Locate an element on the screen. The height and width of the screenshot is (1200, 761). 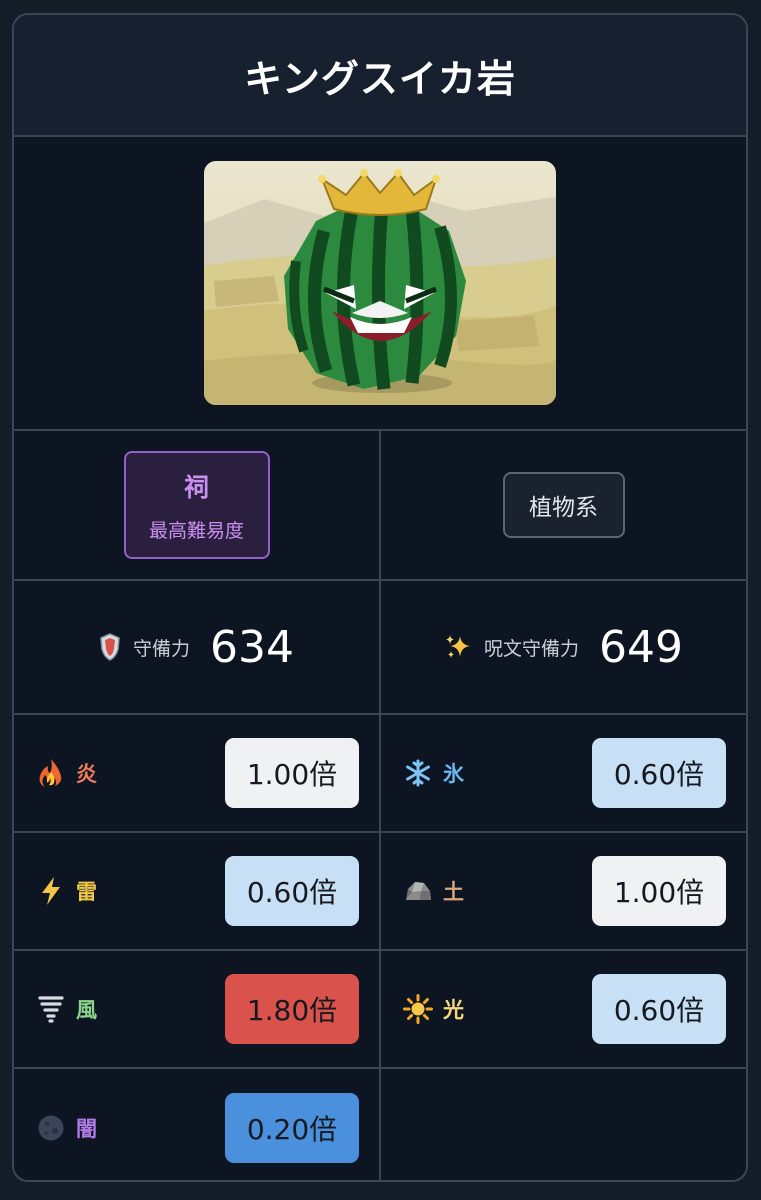
tags-row: 祠 最高難易度 植物系 is located at coordinates (380, 506).